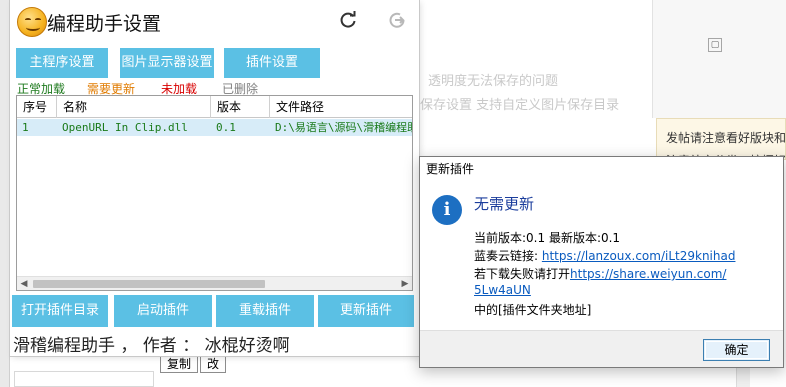 Image resolution: width=786 pixels, height=387 pixels. What do you see at coordinates (447, 210) in the screenshot?
I see `info-icon: i` at bounding box center [447, 210].